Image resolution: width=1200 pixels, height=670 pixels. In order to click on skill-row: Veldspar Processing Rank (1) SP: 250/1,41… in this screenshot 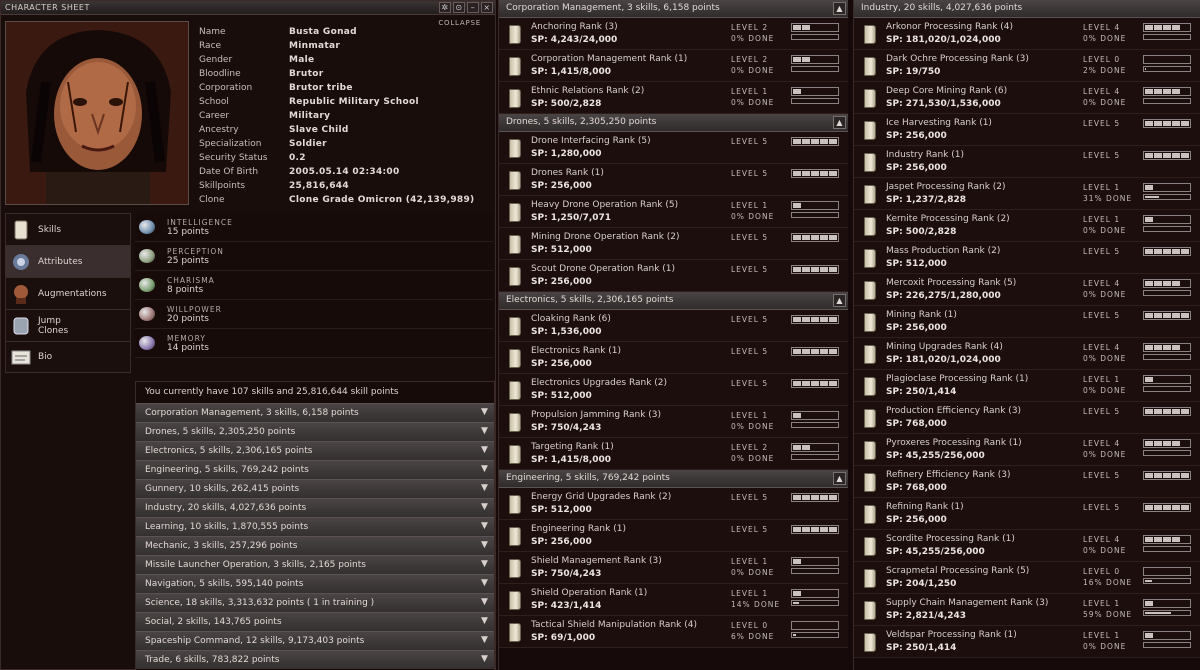, I will do `click(1027, 642)`.